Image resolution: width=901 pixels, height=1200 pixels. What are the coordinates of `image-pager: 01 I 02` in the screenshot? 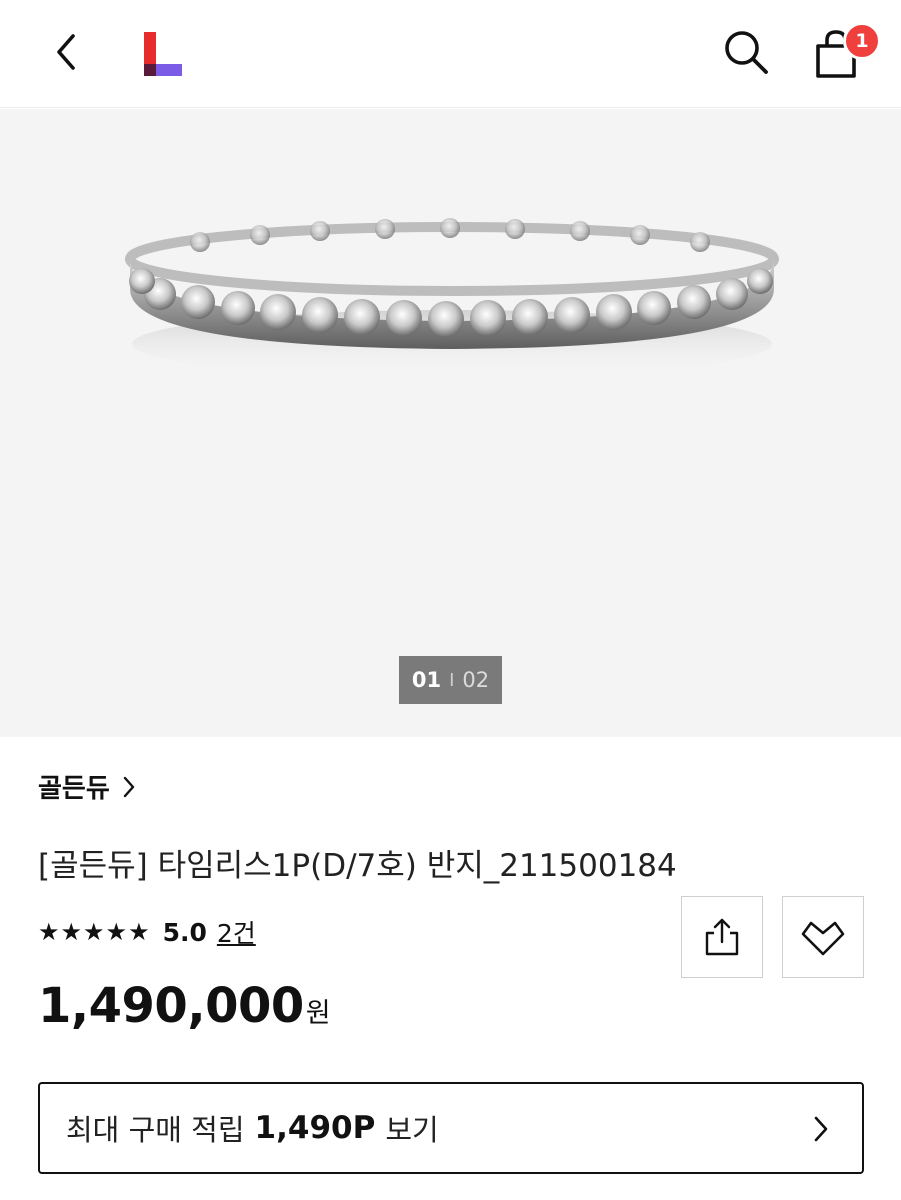 It's located at (450, 680).